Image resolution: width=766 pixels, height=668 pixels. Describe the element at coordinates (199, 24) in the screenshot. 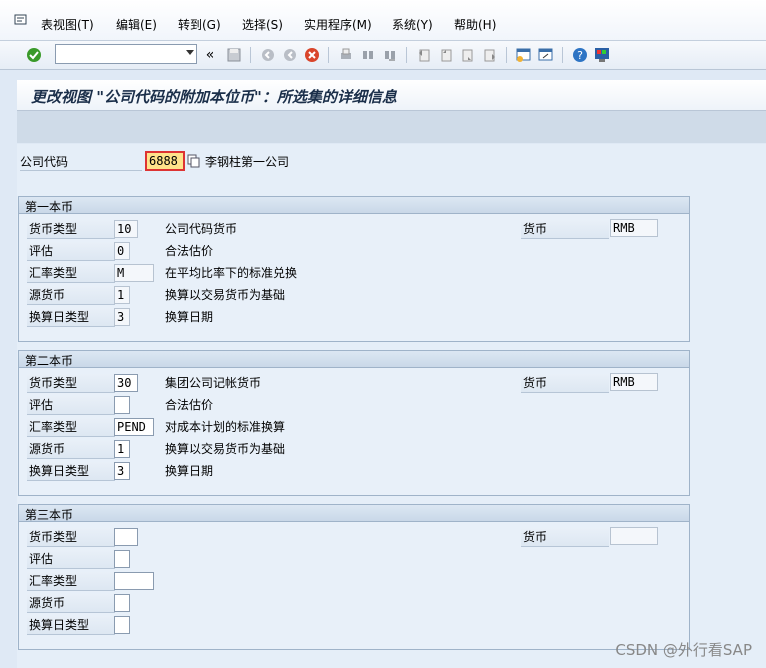

I see `menu-goto: 转到(G)` at that location.